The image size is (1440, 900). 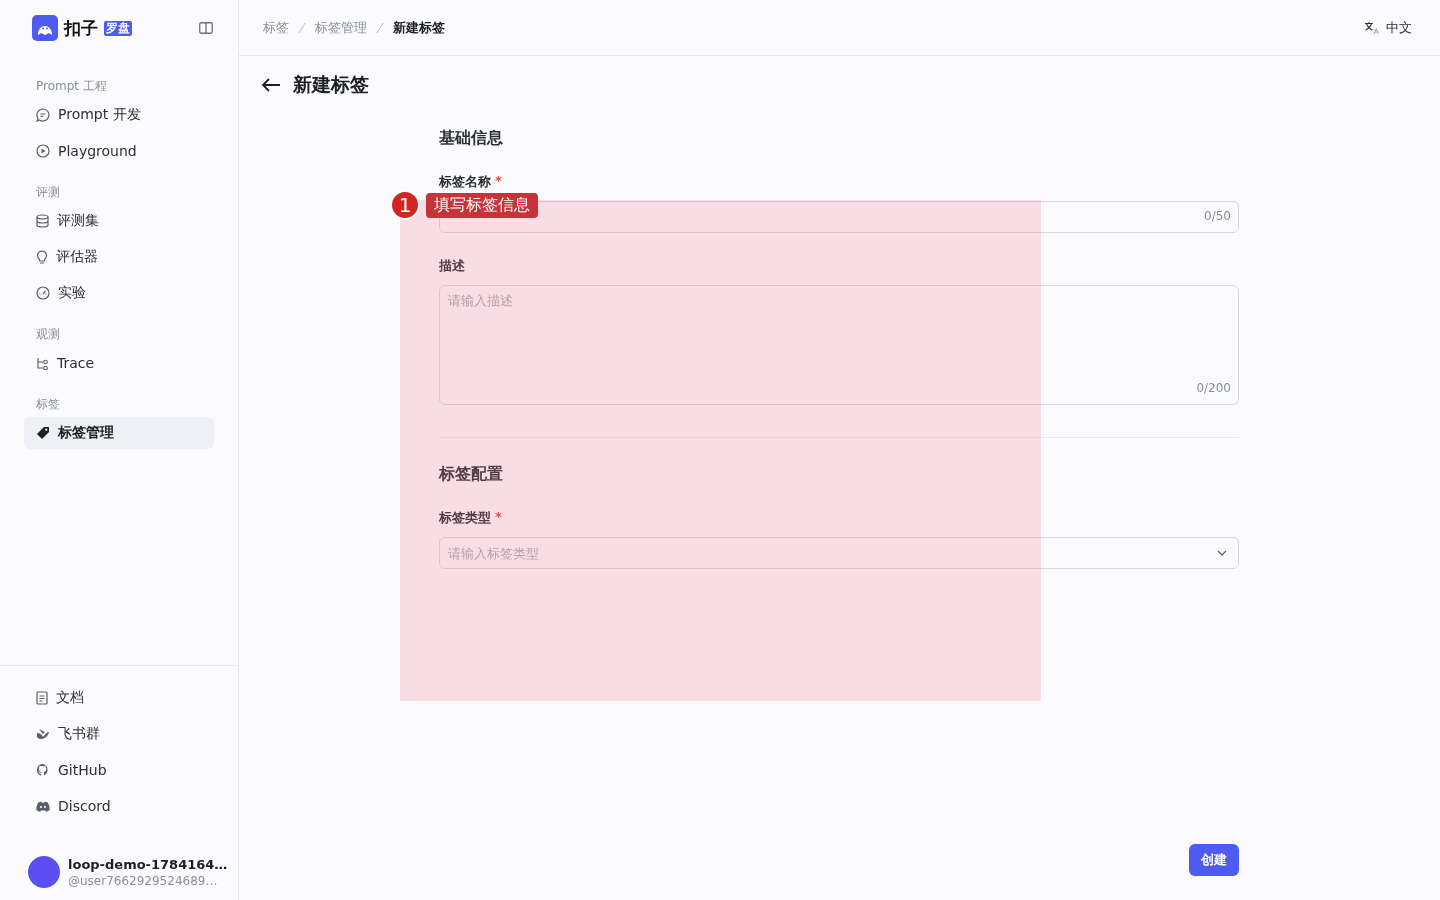 I want to click on chat-icon, so click(x=43, y=115).